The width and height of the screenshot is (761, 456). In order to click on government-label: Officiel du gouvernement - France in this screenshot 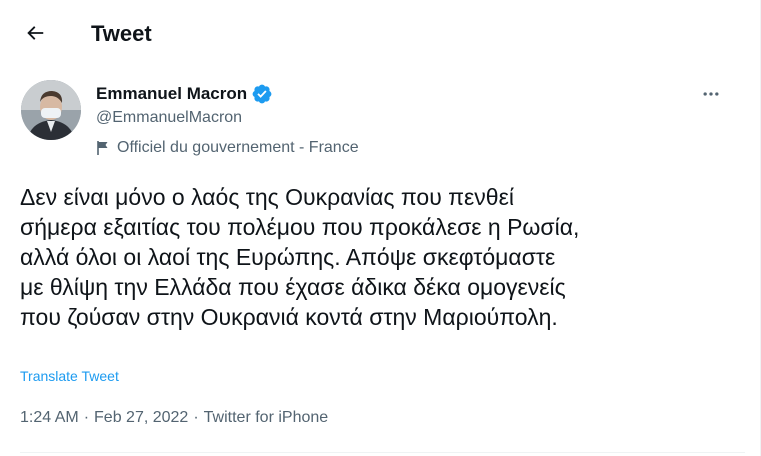, I will do `click(227, 148)`.